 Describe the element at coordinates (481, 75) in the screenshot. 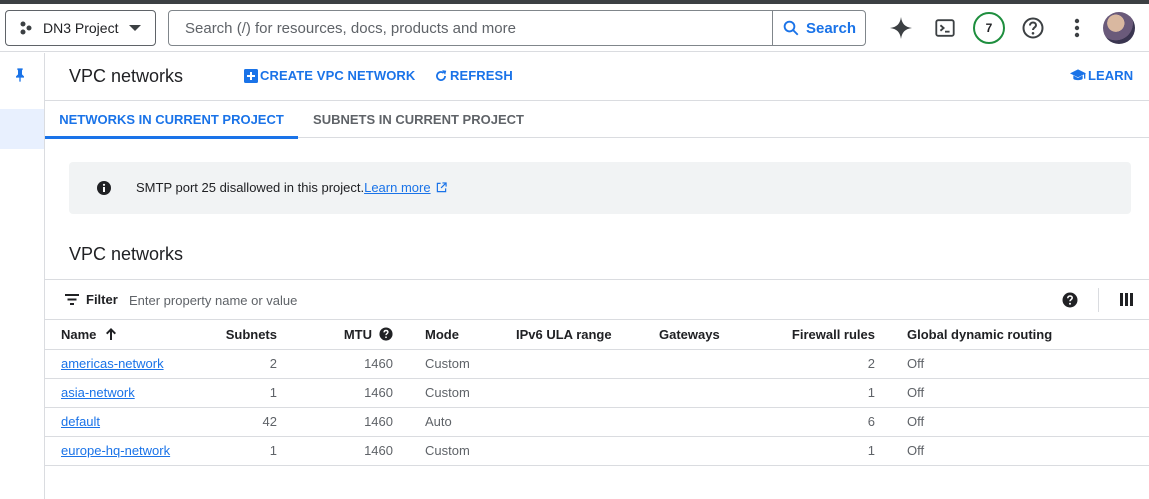

I see `refresh-label: REFRESH` at that location.